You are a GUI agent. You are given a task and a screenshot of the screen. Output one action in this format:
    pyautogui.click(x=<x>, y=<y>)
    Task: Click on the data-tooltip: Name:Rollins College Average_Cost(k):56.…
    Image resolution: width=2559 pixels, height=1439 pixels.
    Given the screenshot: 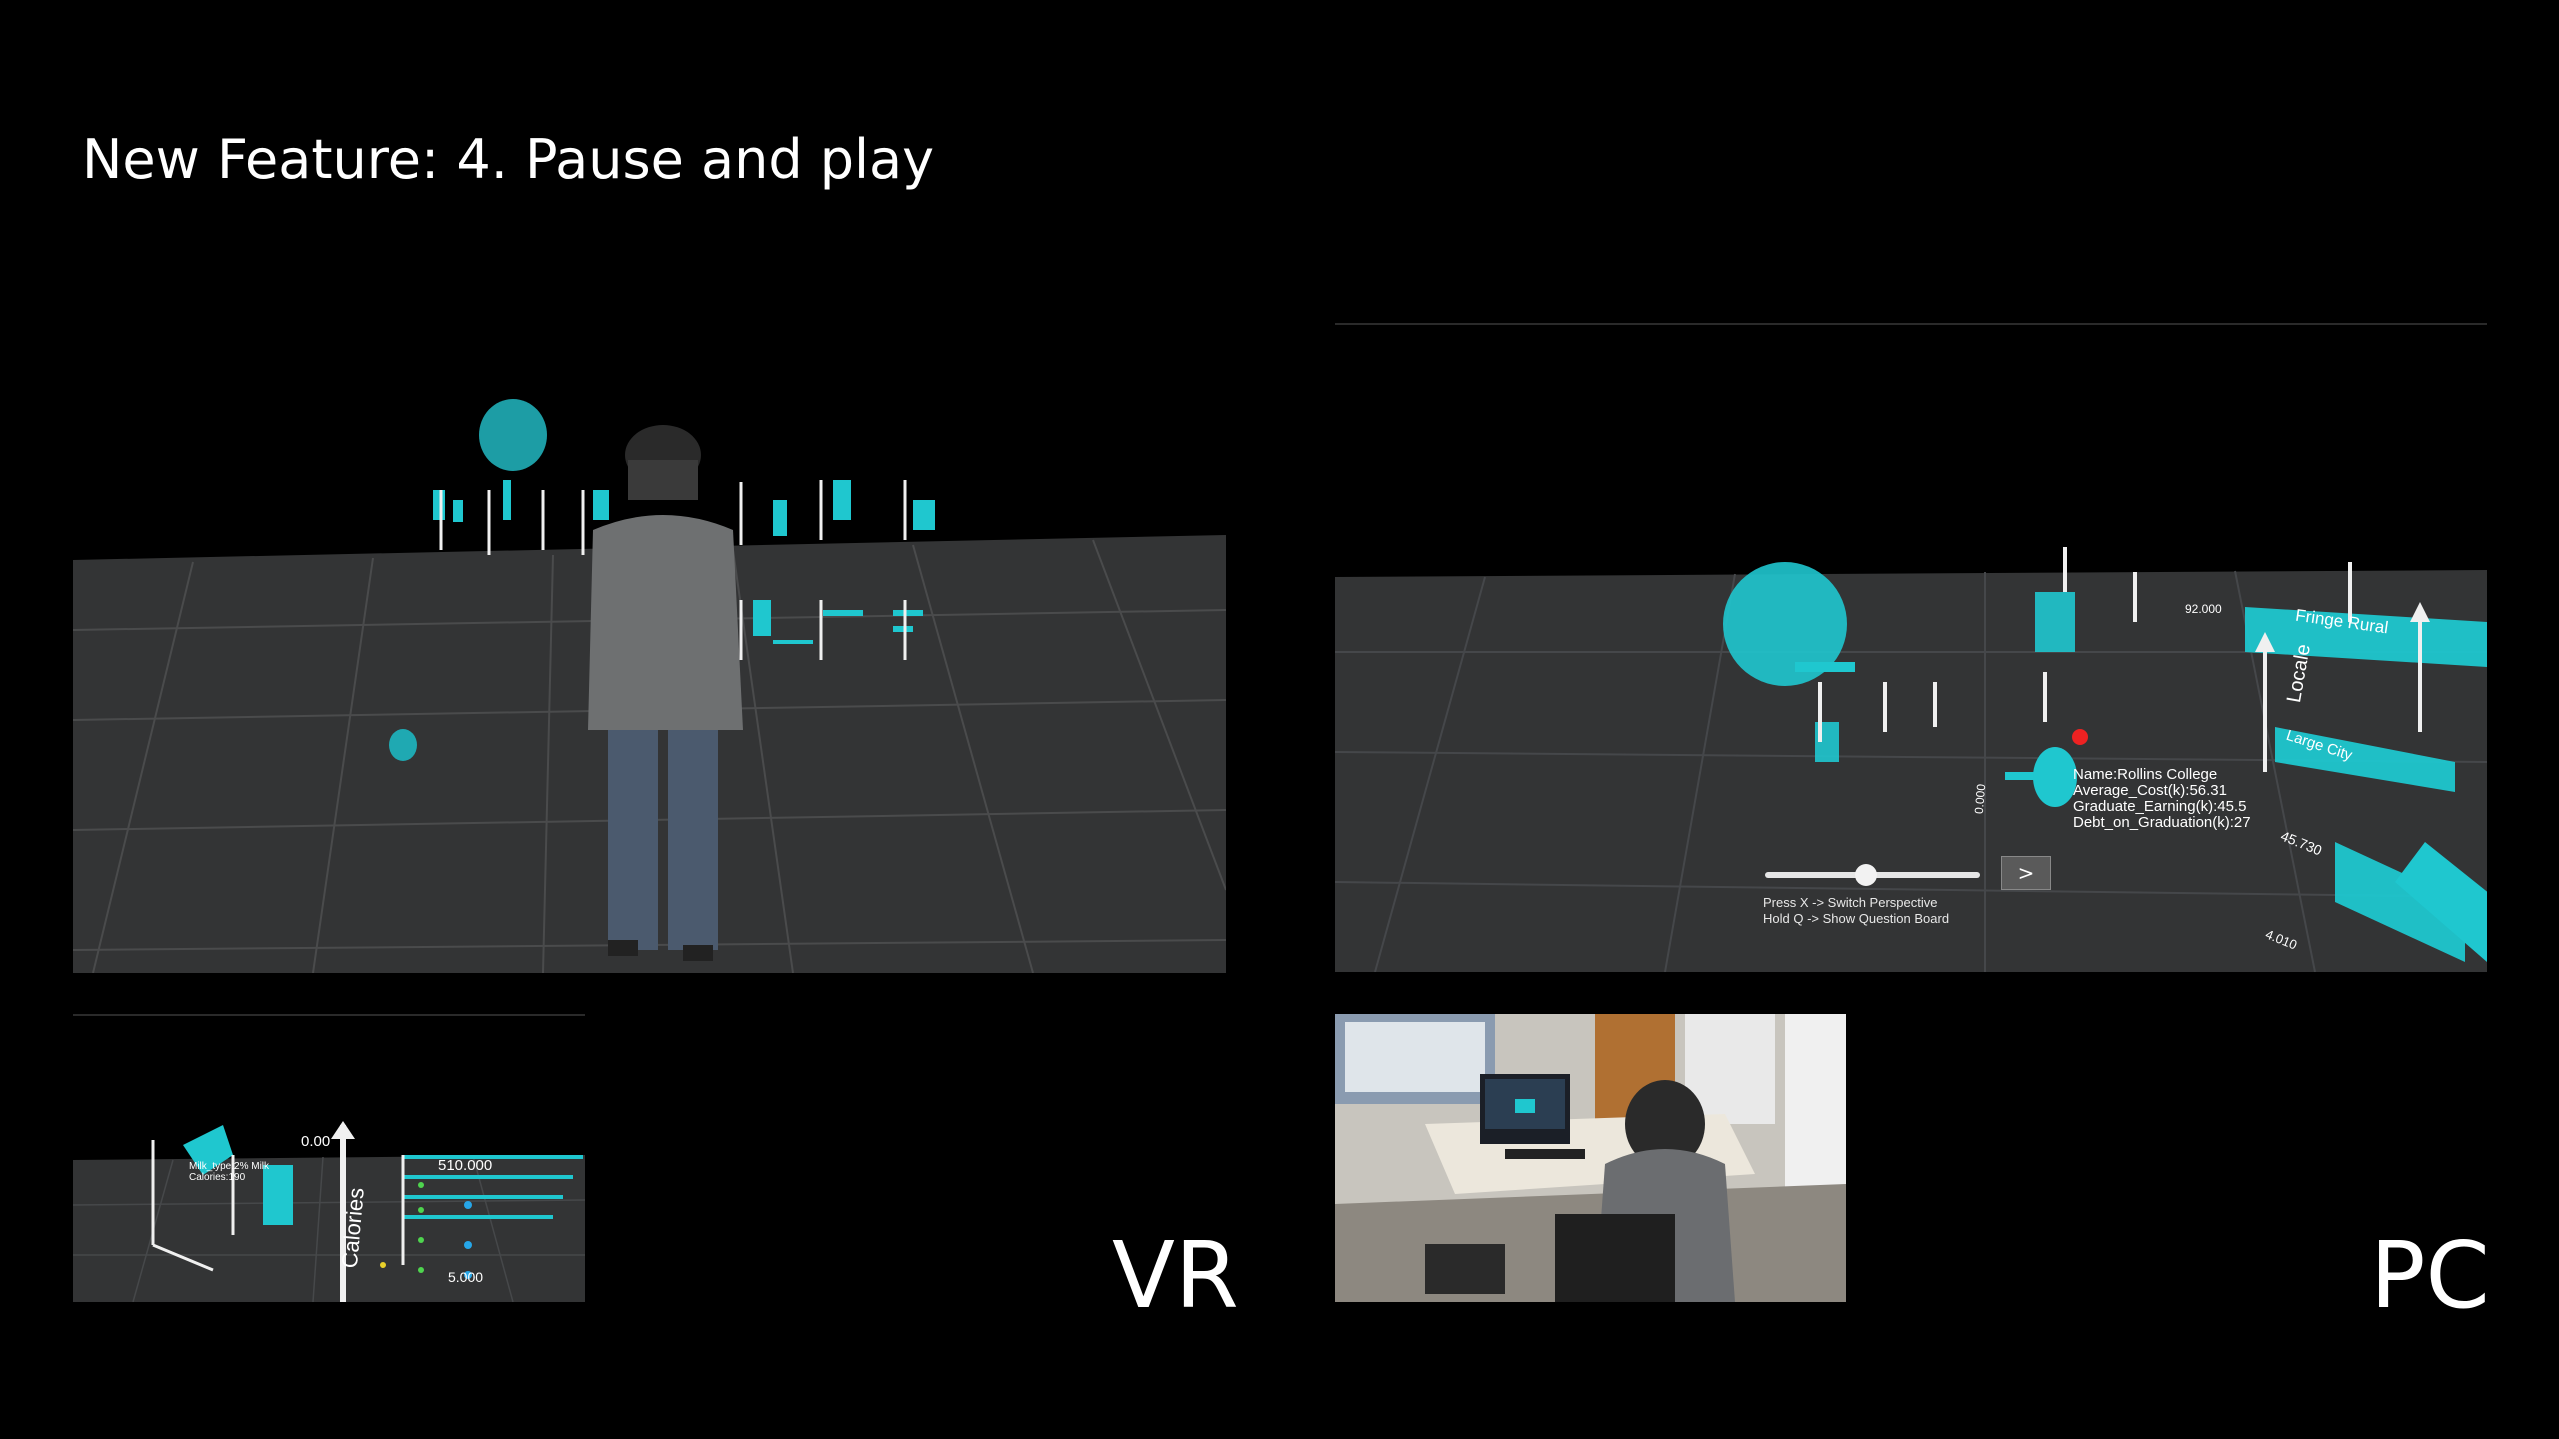 What is the action you would take?
    pyautogui.click(x=2162, y=799)
    